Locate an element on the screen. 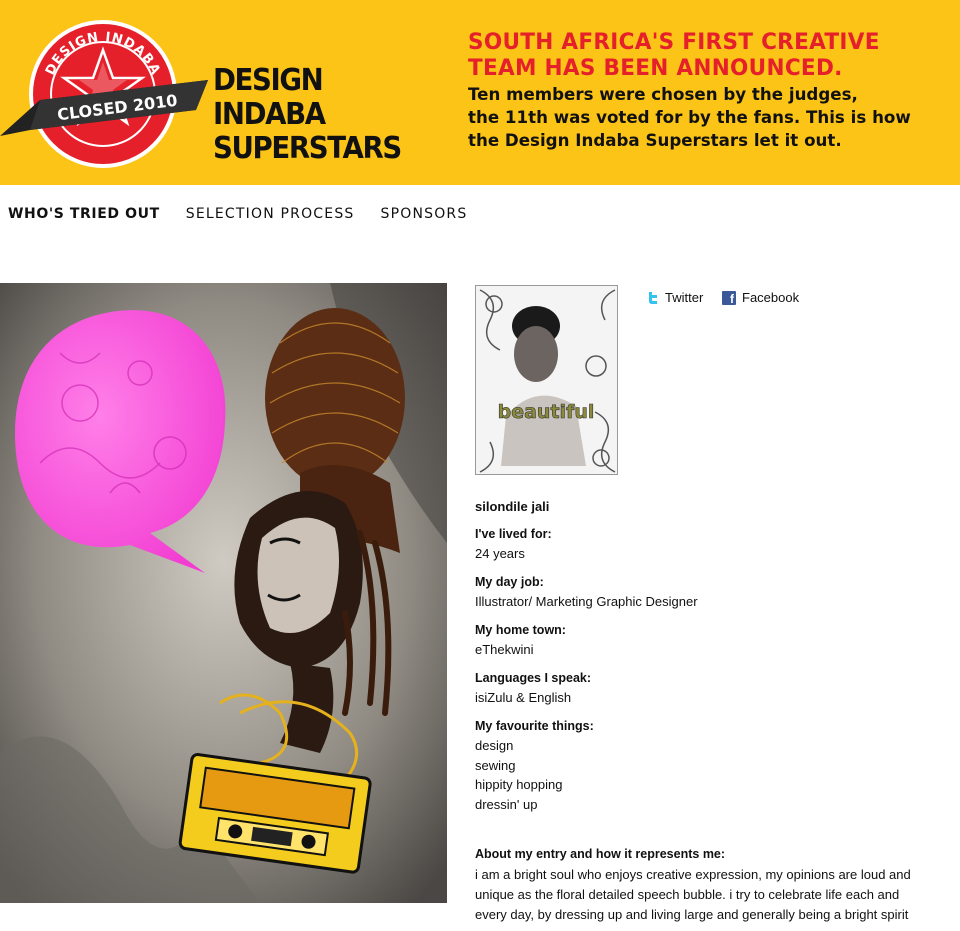  about-label: About my entry and how it represents me: is located at coordinates (600, 854).